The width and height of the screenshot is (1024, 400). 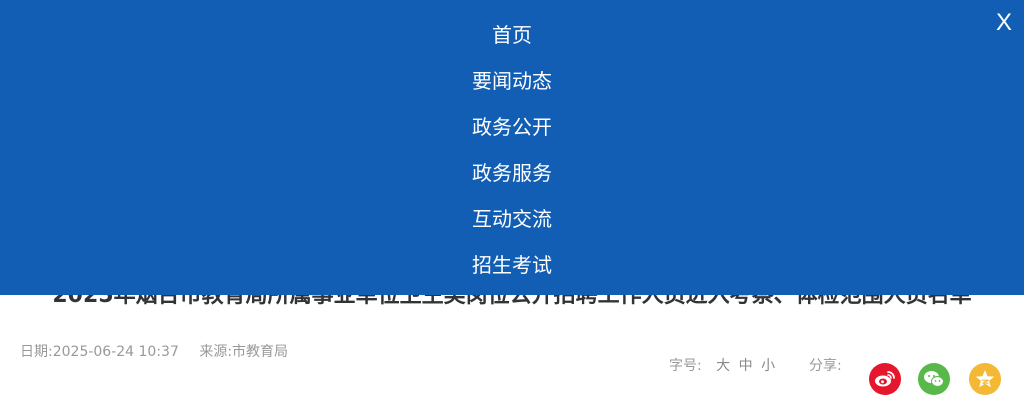 I want to click on qzone-icon, so click(x=985, y=379).